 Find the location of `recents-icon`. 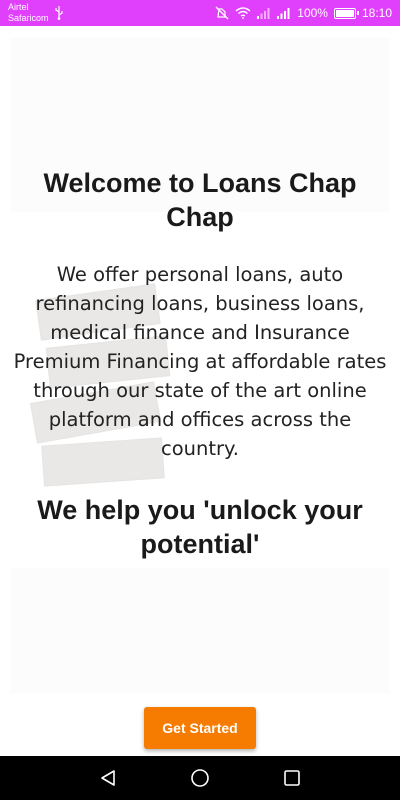

recents-icon is located at coordinates (292, 778).